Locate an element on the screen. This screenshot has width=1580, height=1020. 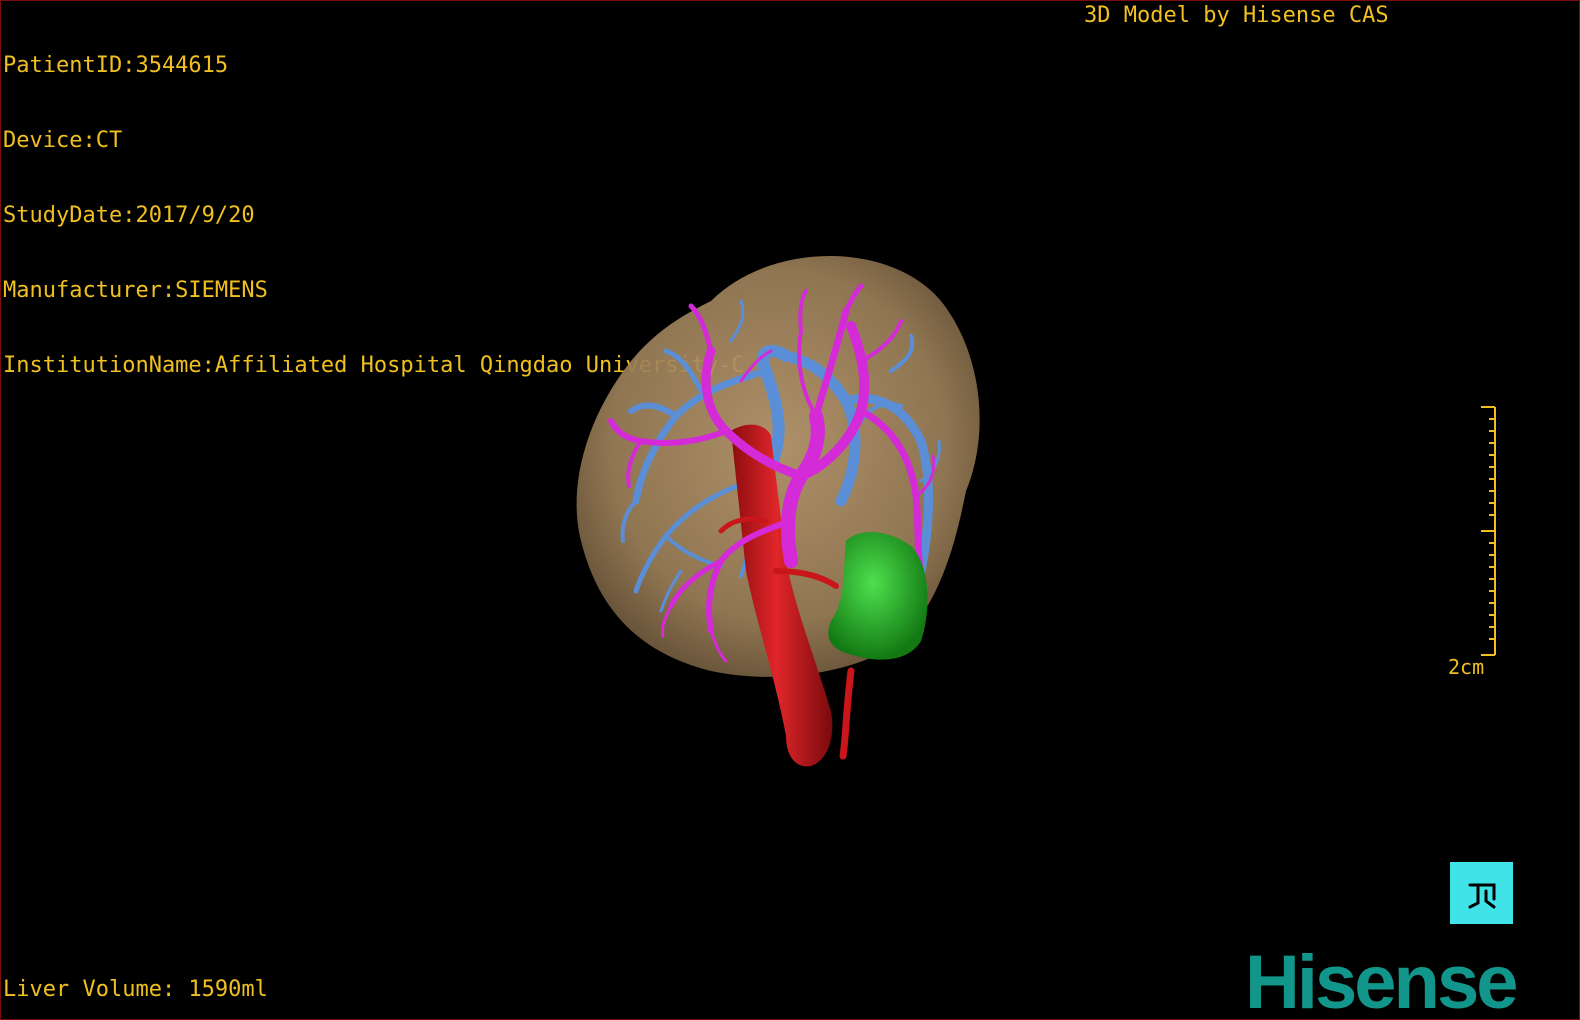
study-date-label: StudyDate:2017/9/20 is located at coordinates (129, 215).